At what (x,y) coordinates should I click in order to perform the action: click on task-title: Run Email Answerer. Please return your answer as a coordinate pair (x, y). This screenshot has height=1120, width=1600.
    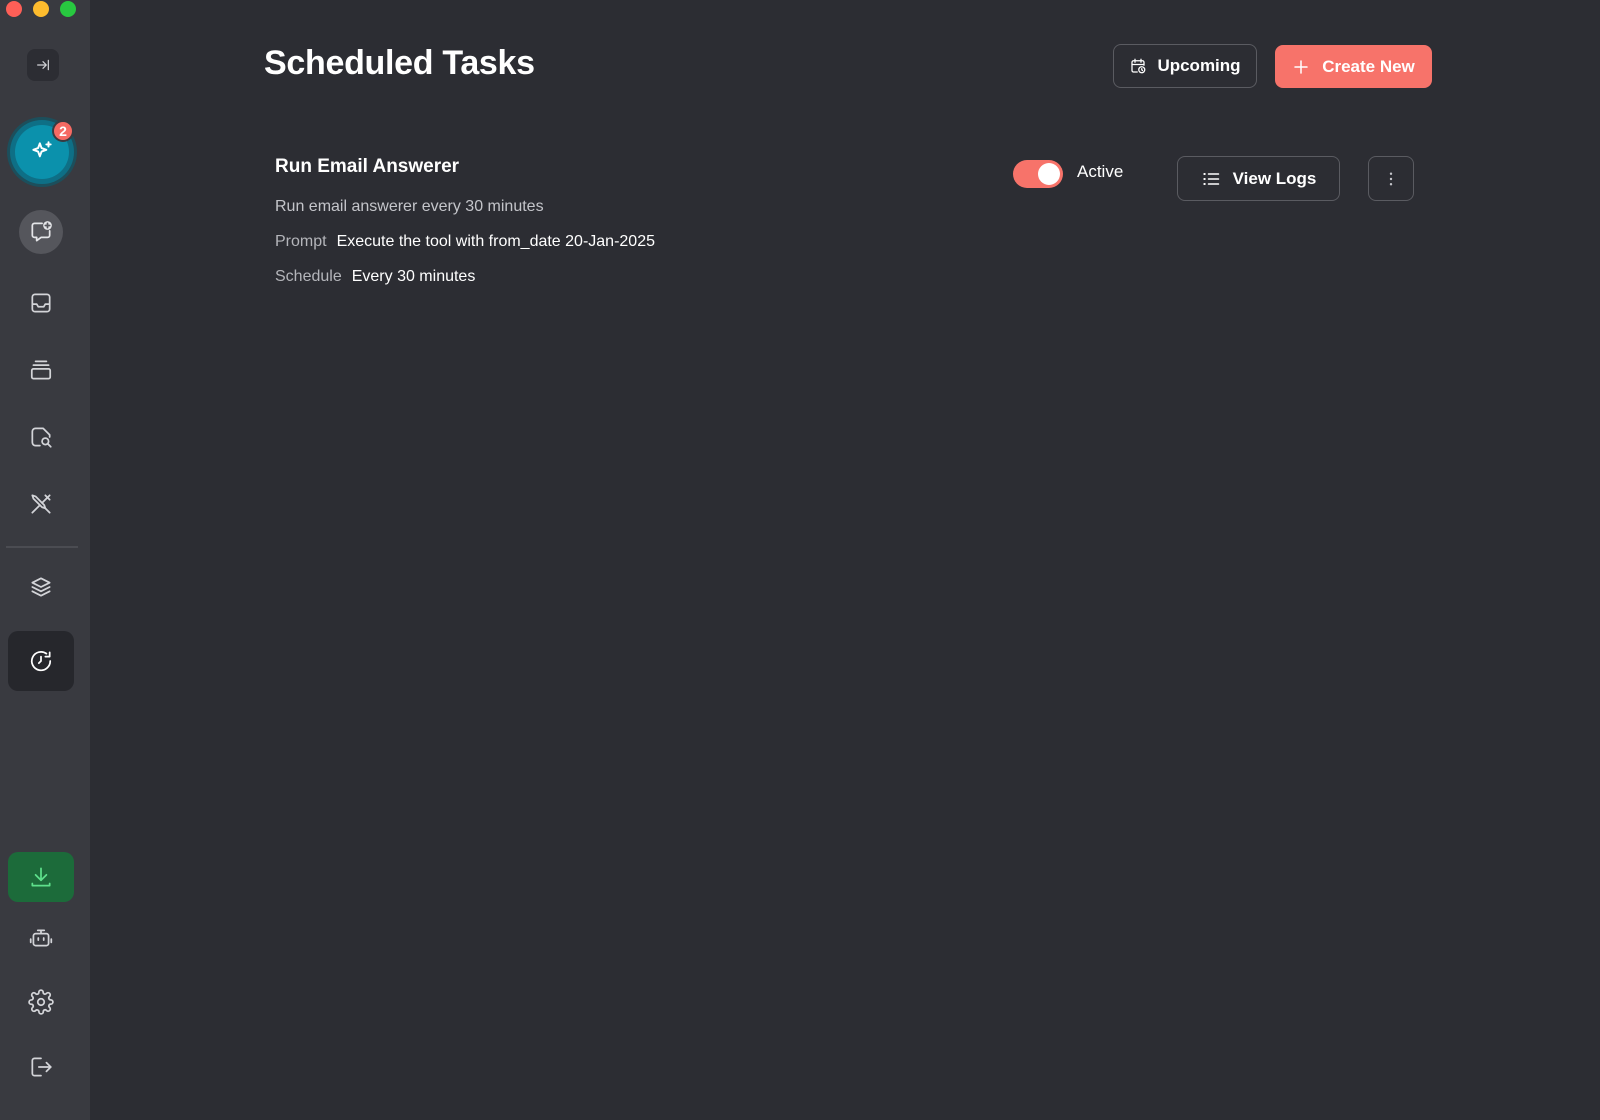
    Looking at the image, I should click on (367, 166).